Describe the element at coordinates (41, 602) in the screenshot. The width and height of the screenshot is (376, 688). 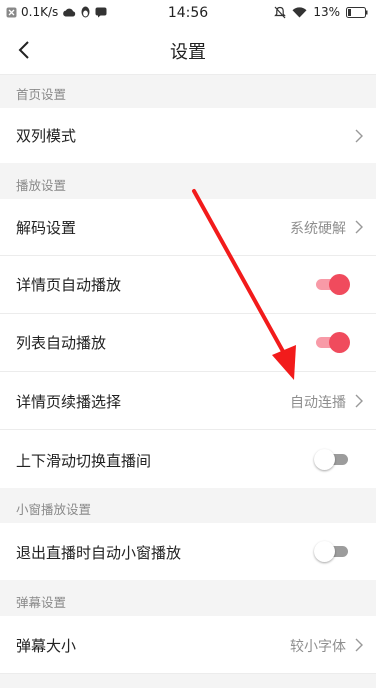
I see `section-title: 弹幕设置` at that location.